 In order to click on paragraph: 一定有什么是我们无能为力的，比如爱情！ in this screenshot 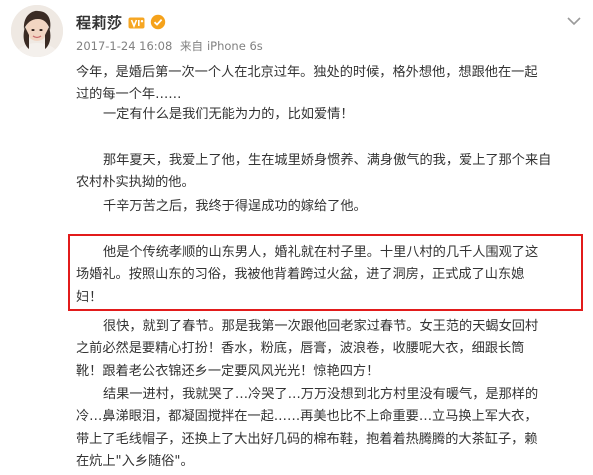, I will do `click(328, 115)`.